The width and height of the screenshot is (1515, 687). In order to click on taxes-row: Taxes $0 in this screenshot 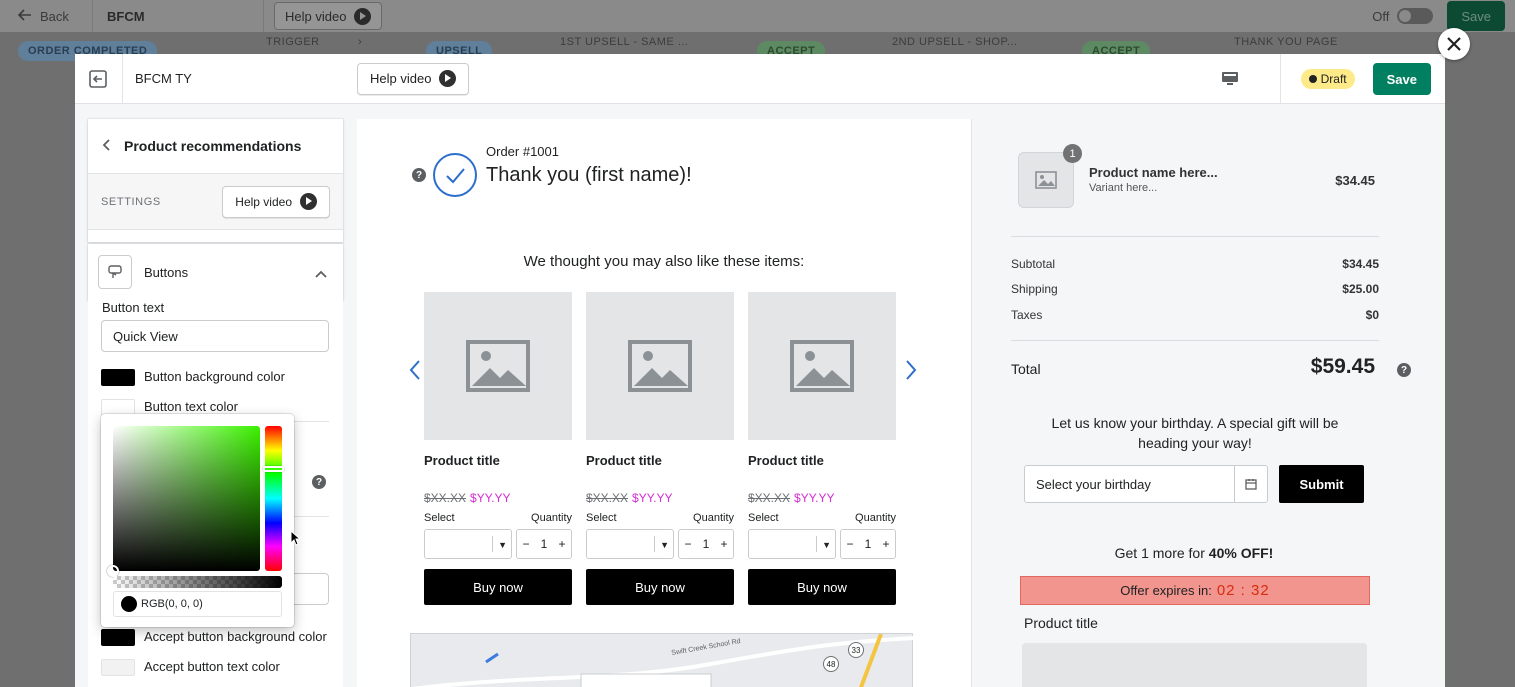, I will do `click(1195, 315)`.